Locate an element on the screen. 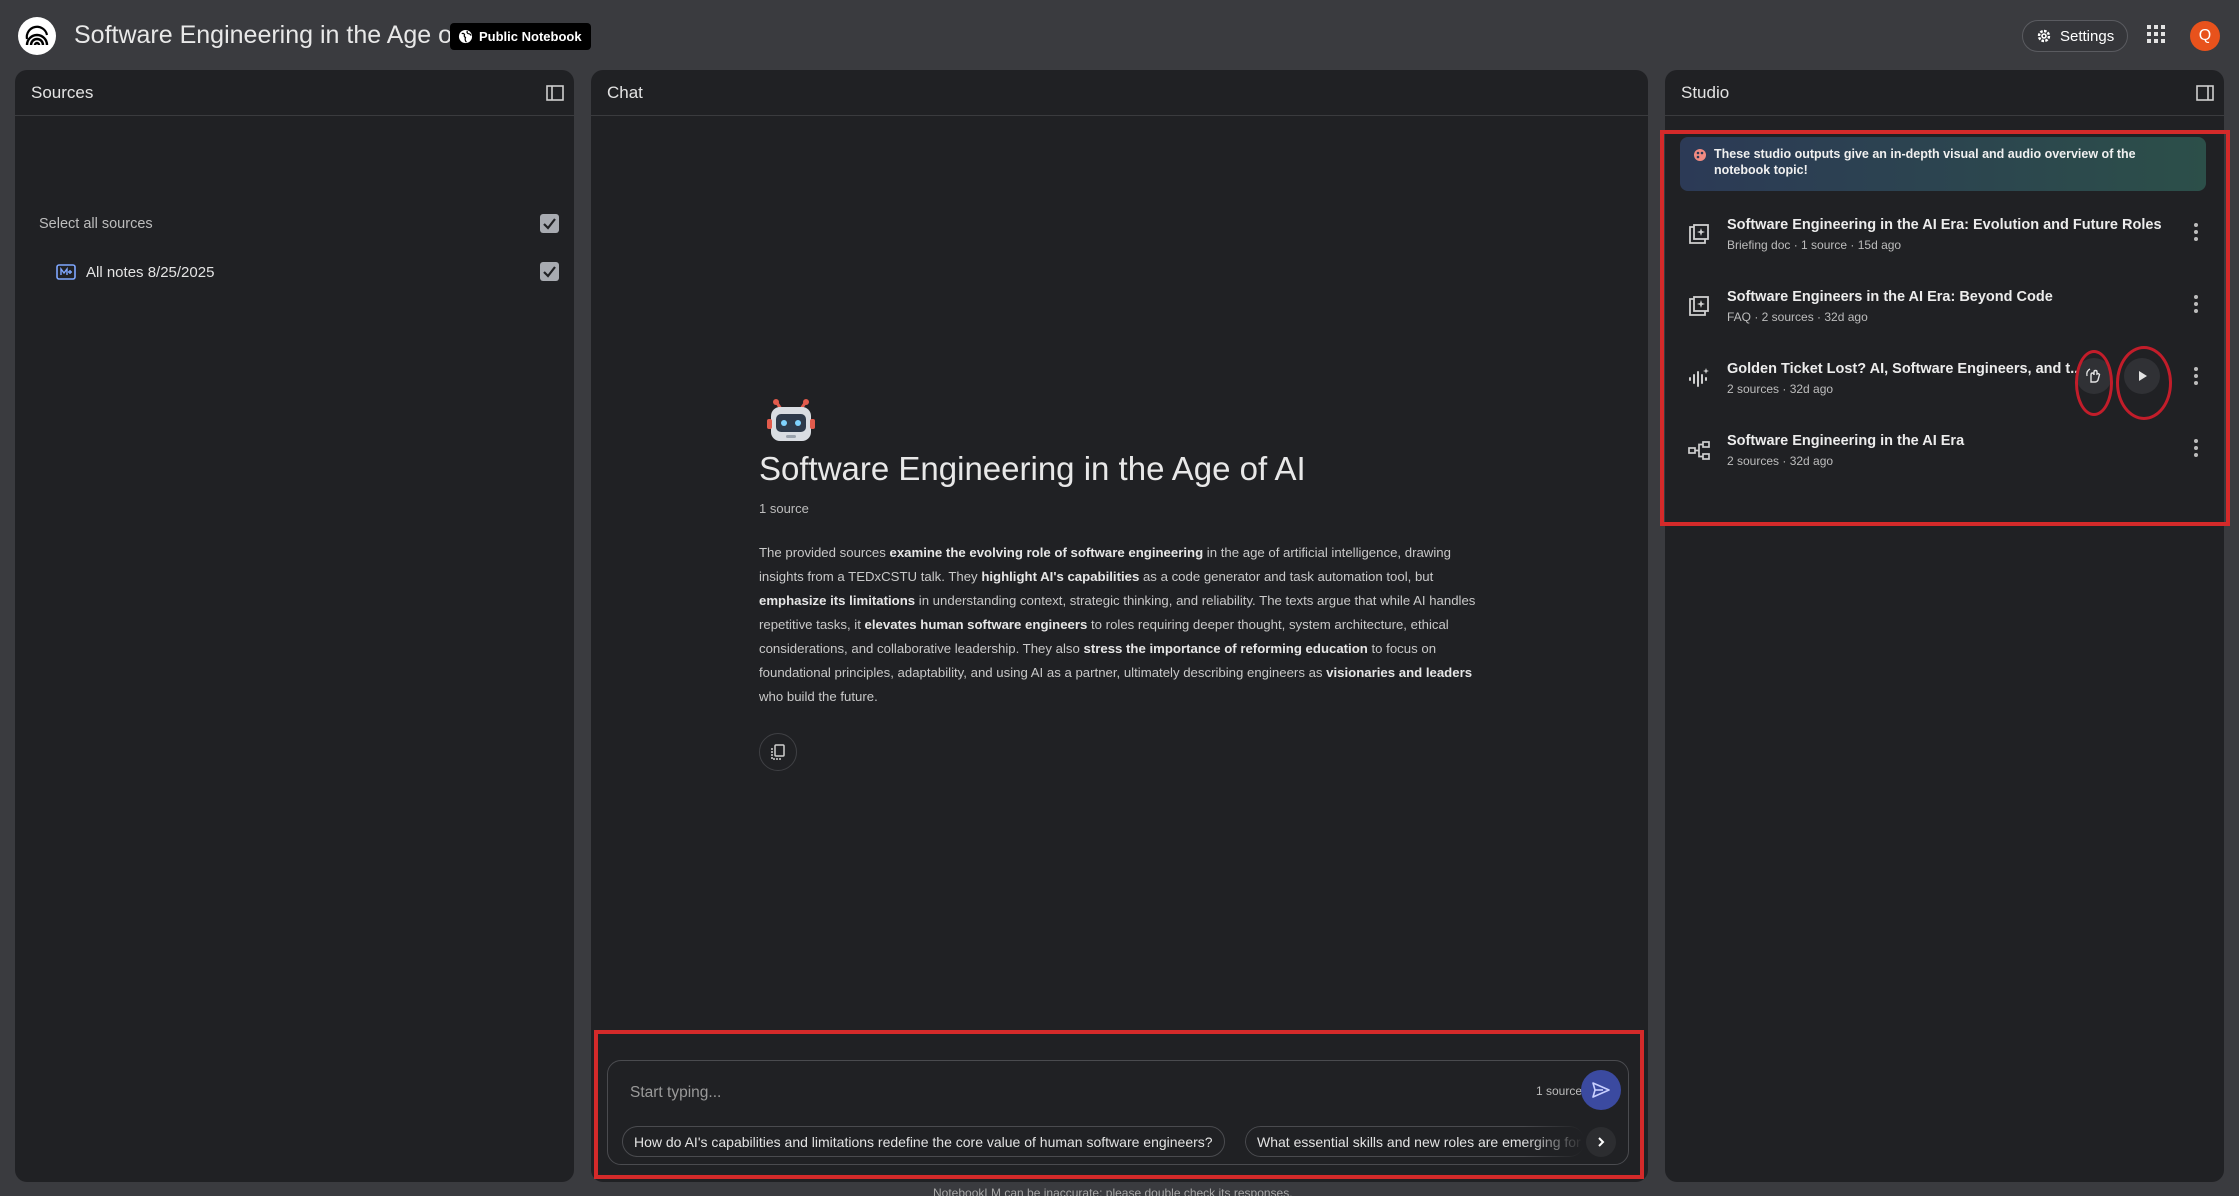  select-all-row: Select all sources is located at coordinates (299, 224).